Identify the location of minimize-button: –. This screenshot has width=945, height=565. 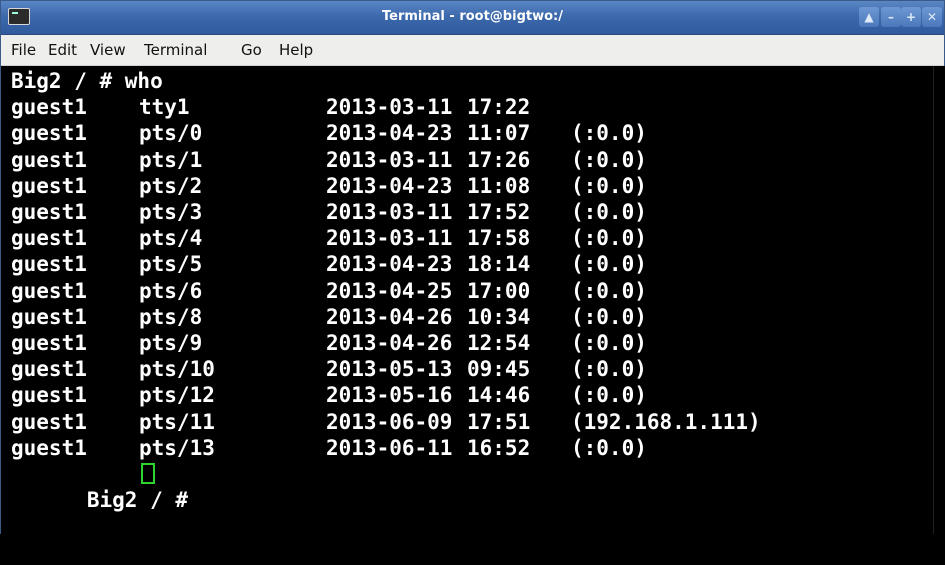
(891, 17).